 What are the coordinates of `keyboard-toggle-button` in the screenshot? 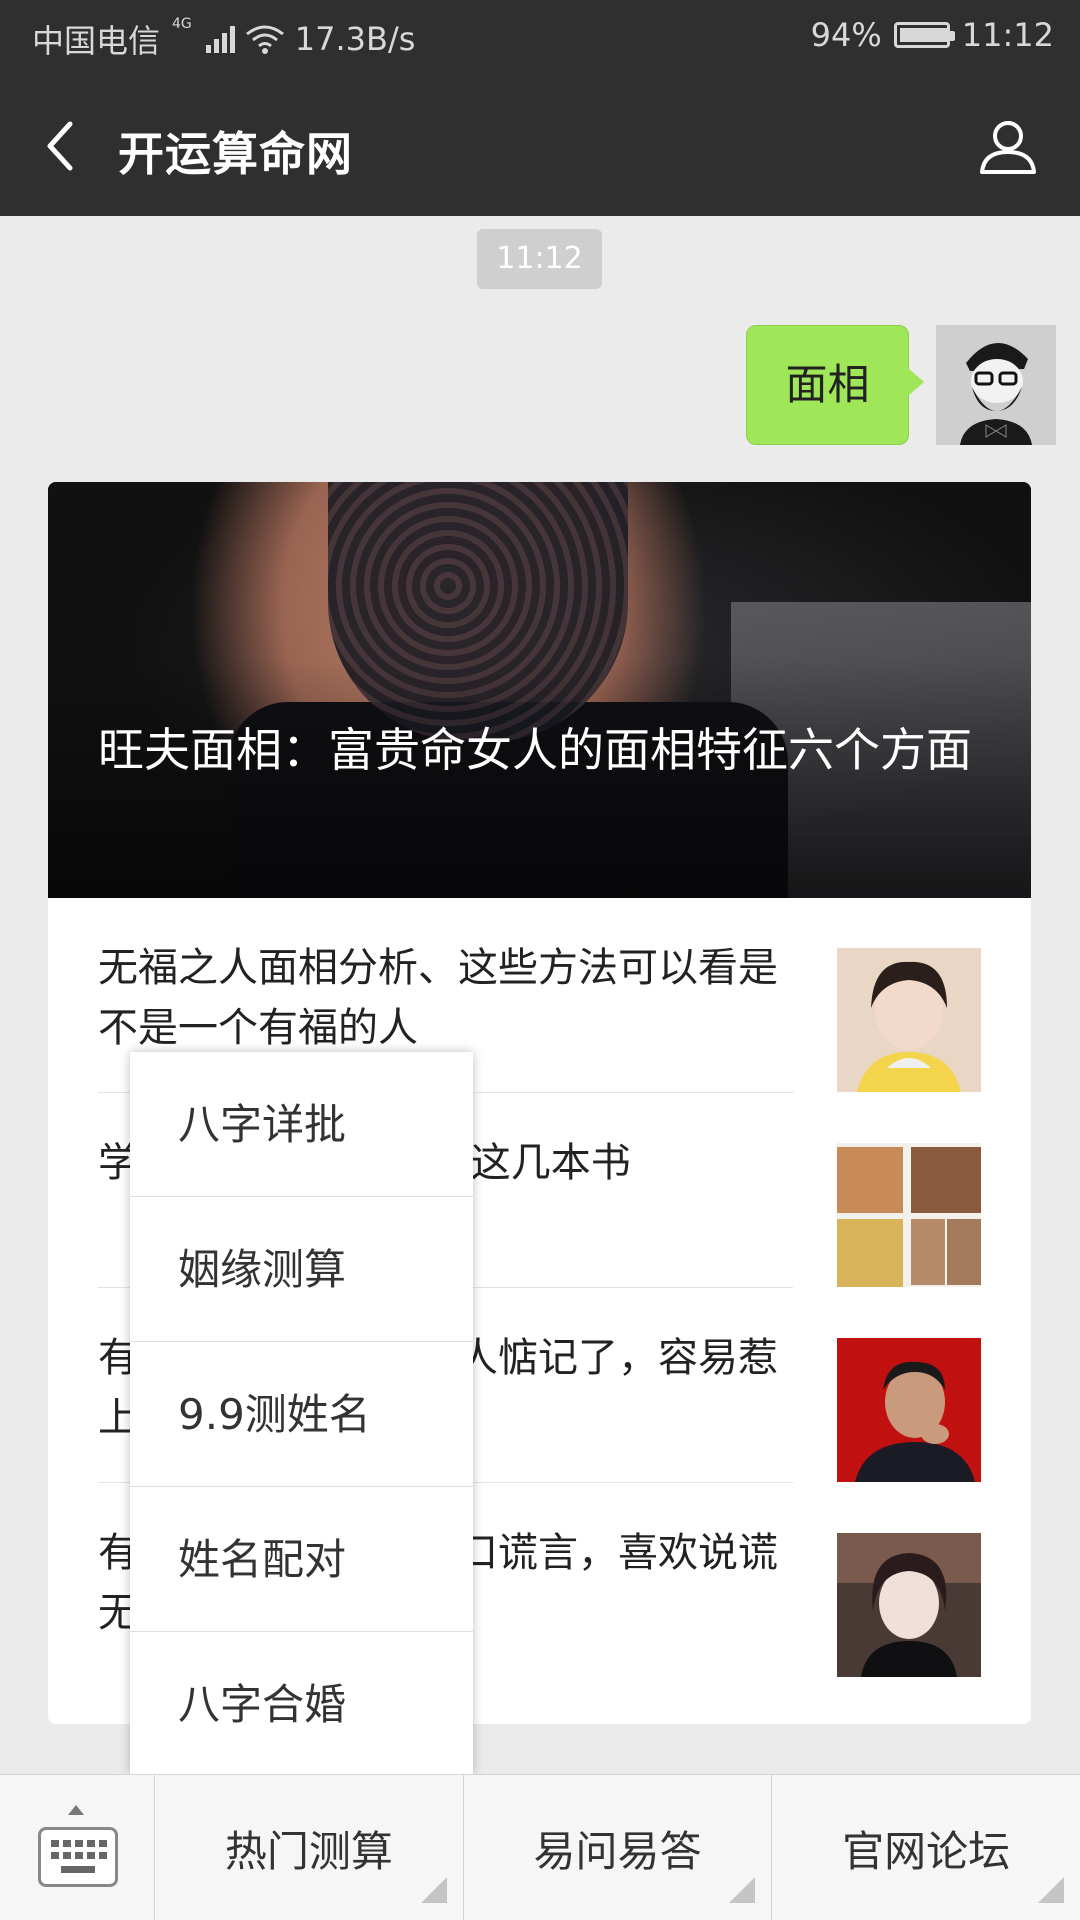 It's located at (77, 1847).